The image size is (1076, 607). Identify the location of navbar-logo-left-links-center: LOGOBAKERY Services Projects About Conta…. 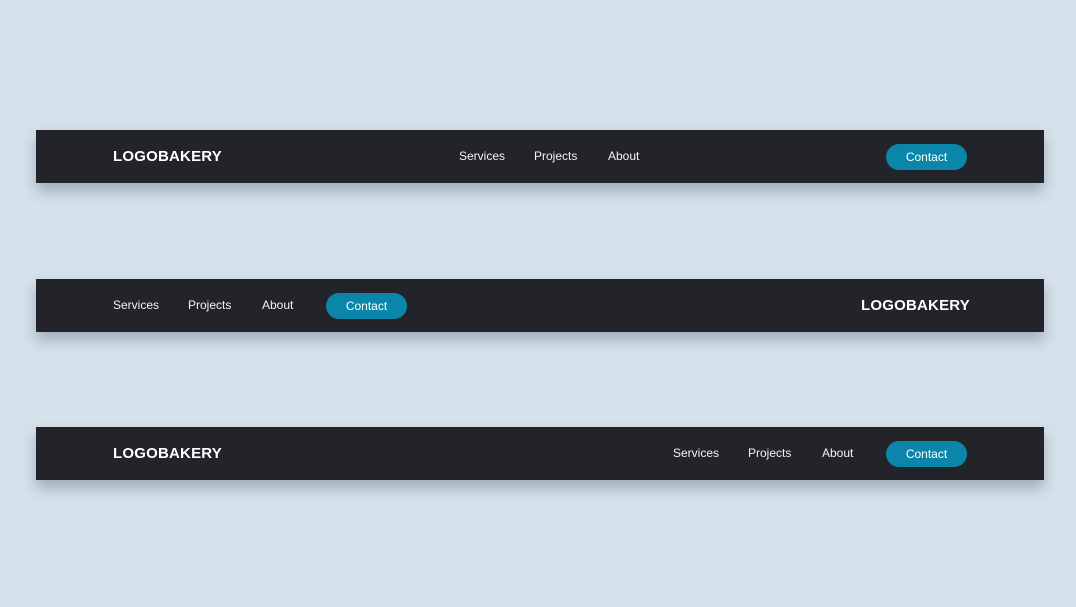
(540, 156).